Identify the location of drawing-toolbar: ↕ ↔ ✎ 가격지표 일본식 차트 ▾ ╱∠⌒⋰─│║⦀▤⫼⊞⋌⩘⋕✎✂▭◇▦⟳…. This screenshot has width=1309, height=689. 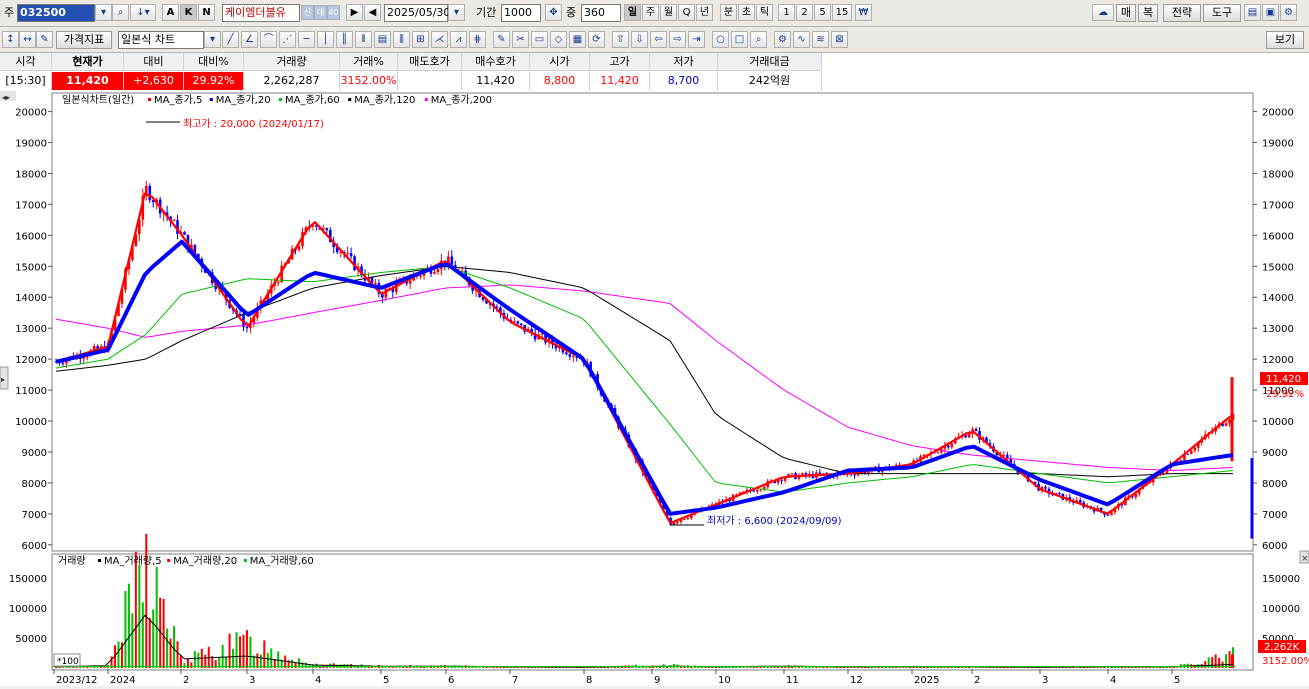
(654, 40).